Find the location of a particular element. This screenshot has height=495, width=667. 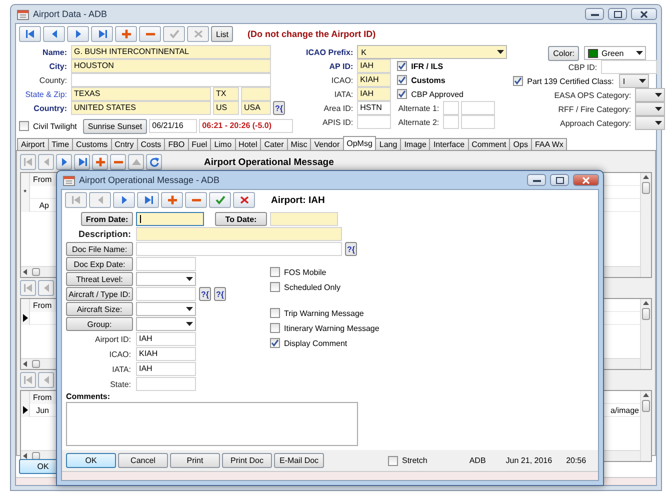

date-field is located at coordinates (170, 219).